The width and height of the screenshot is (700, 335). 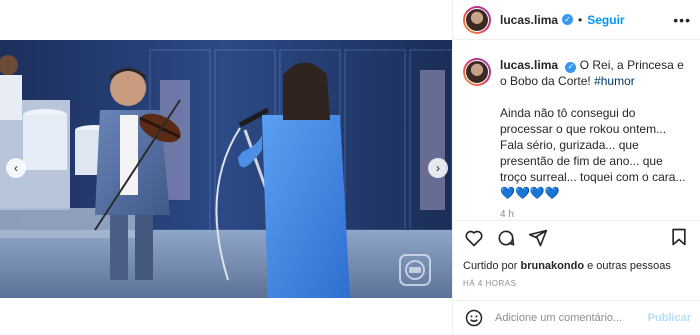 What do you see at coordinates (629, 266) in the screenshot?
I see `liked-by-suffix: e outras pessoas` at bounding box center [629, 266].